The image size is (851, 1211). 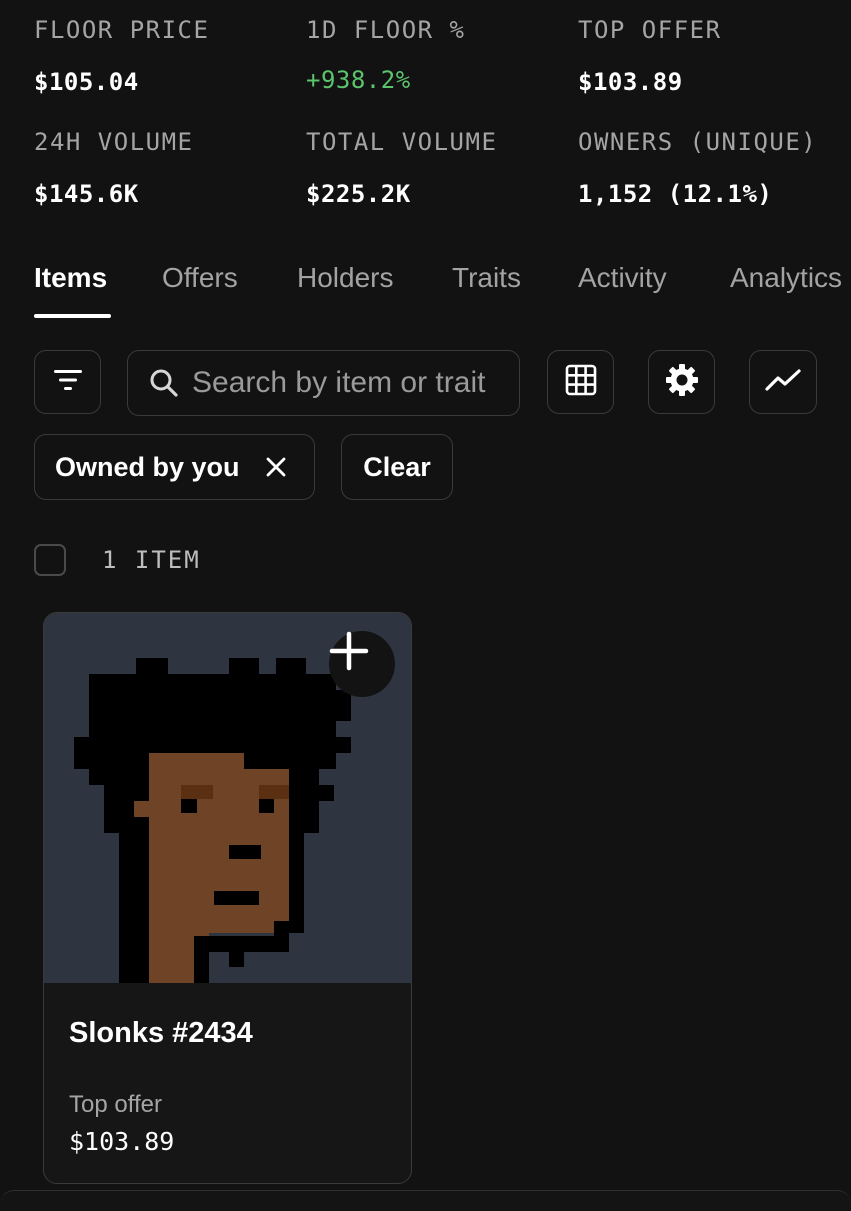 I want to click on stat-value: $103.89, so click(x=630, y=82).